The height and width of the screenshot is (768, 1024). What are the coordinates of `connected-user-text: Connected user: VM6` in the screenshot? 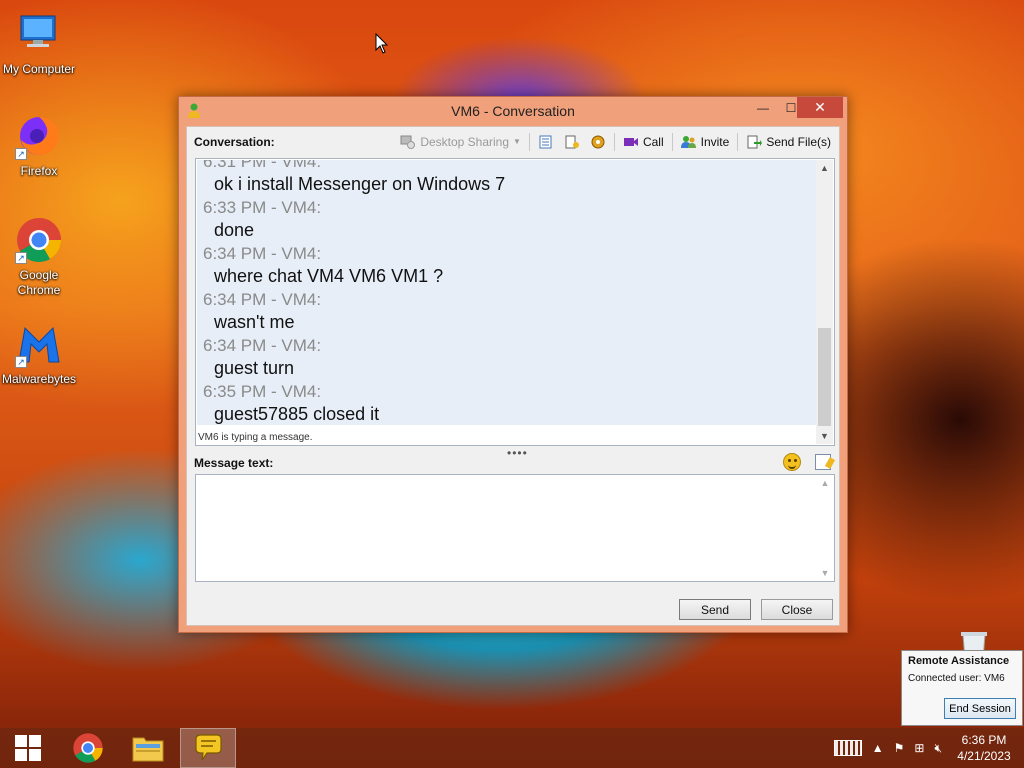 It's located at (956, 678).